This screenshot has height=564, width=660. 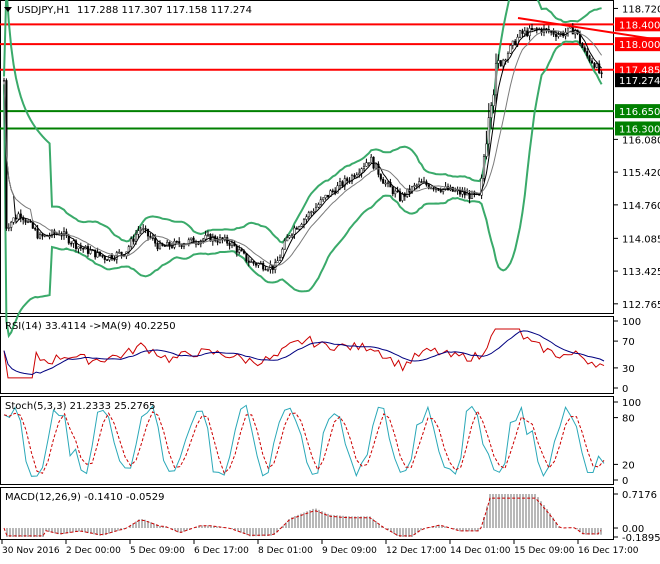 What do you see at coordinates (641, 140) in the screenshot?
I see `price-tick-label: 116.080` at bounding box center [641, 140].